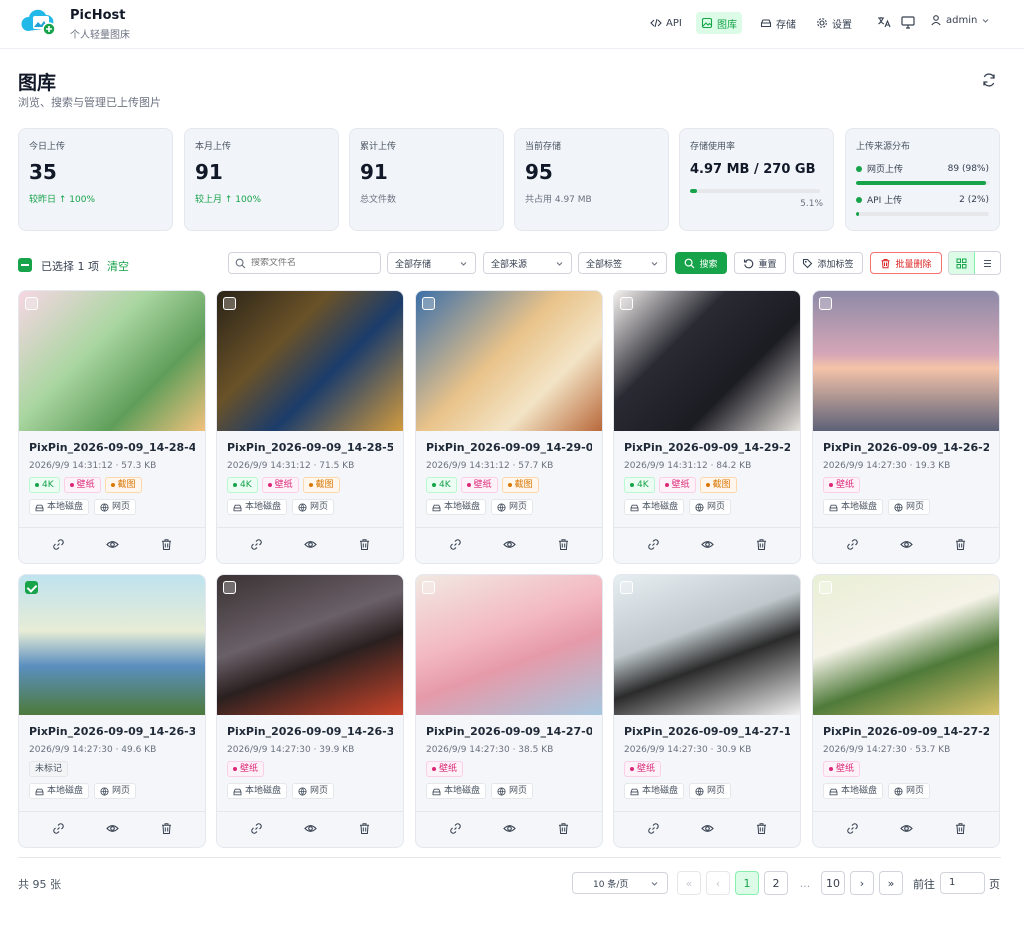  What do you see at coordinates (718, 485) in the screenshot?
I see `tag-screenshot: 截图` at bounding box center [718, 485].